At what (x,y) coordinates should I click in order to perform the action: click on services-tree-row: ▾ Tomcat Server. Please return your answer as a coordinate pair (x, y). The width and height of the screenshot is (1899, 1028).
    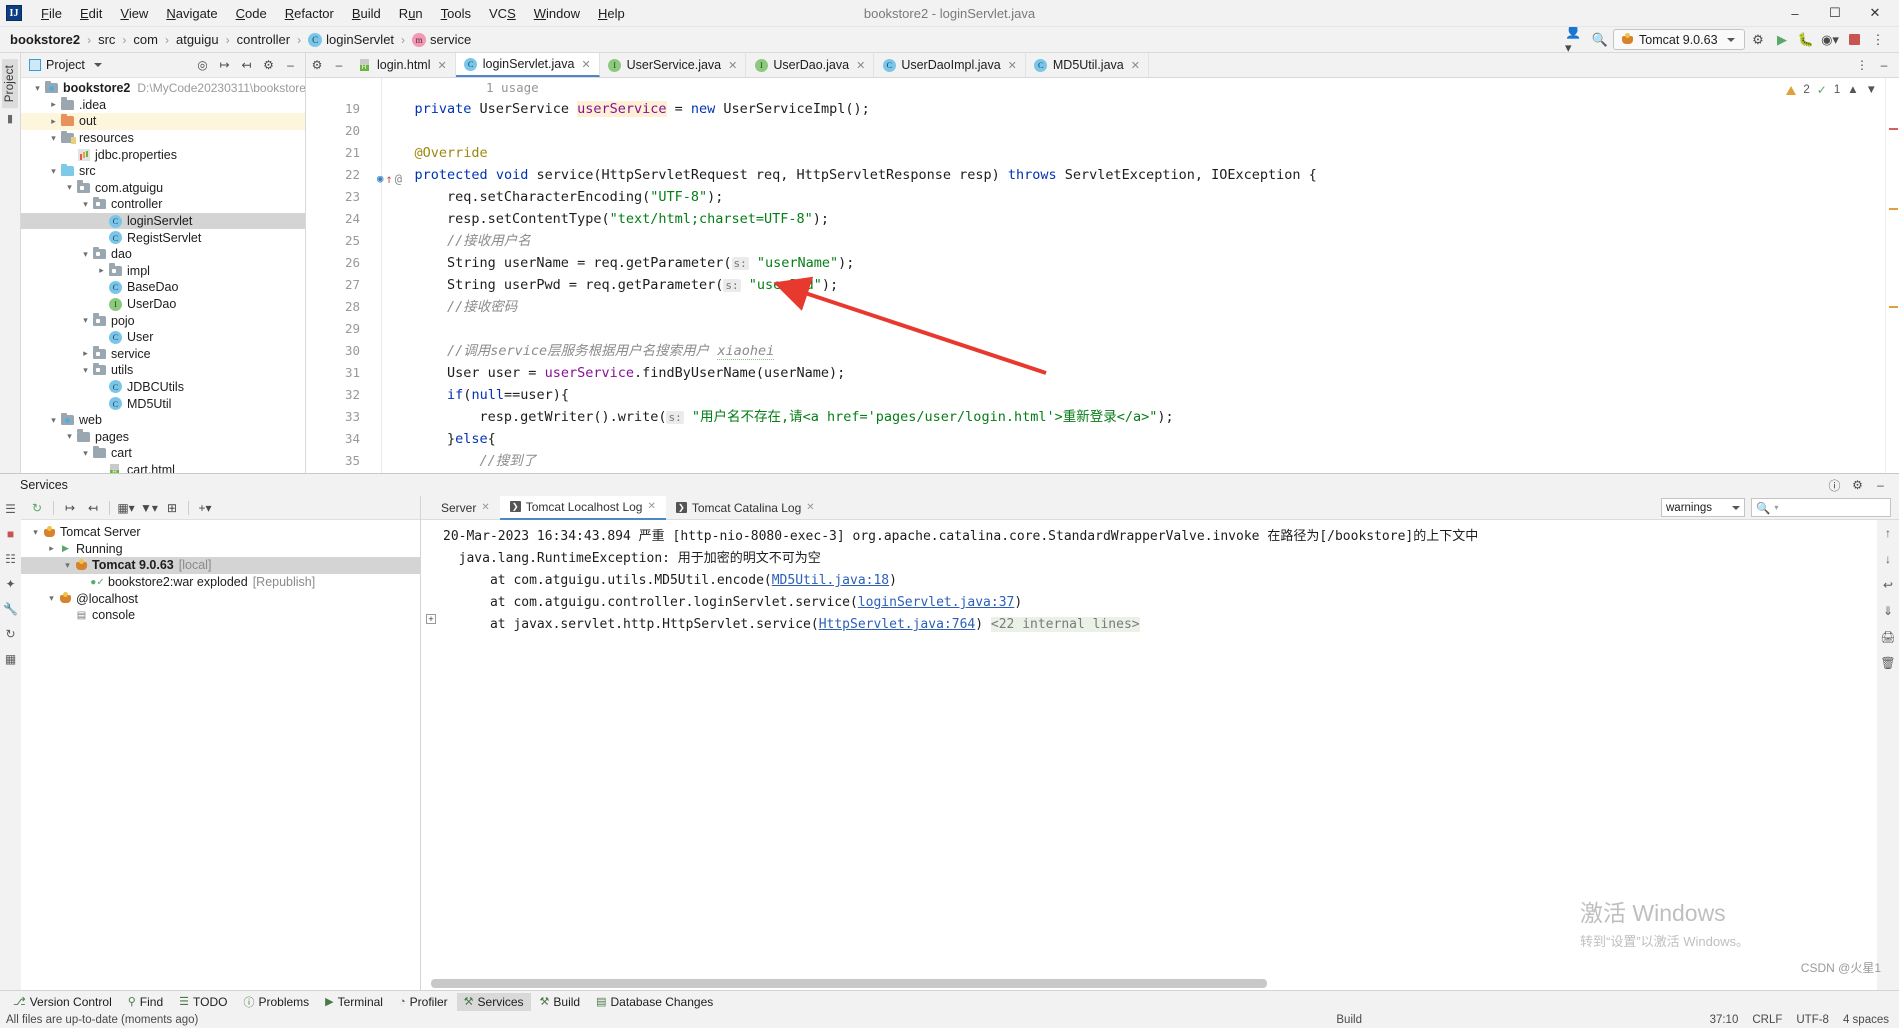
    Looking at the image, I should click on (220, 532).